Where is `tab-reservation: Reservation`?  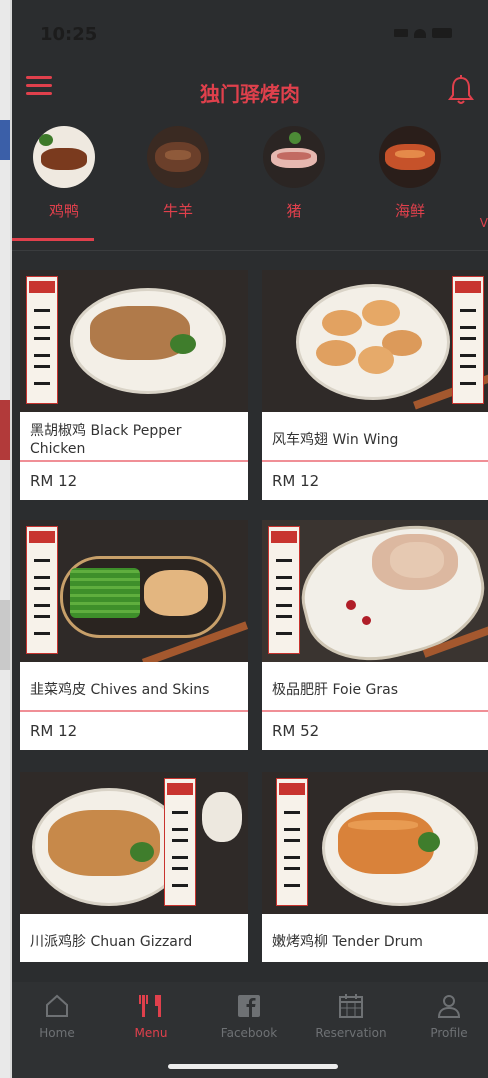
tab-reservation: Reservation is located at coordinates (351, 1016).